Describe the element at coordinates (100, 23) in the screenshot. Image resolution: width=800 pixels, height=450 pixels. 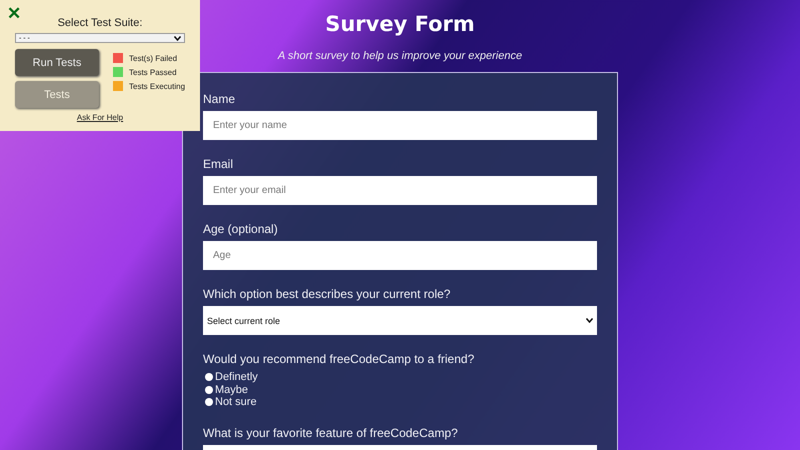
I see `suite-label: Select Test Suite:` at that location.